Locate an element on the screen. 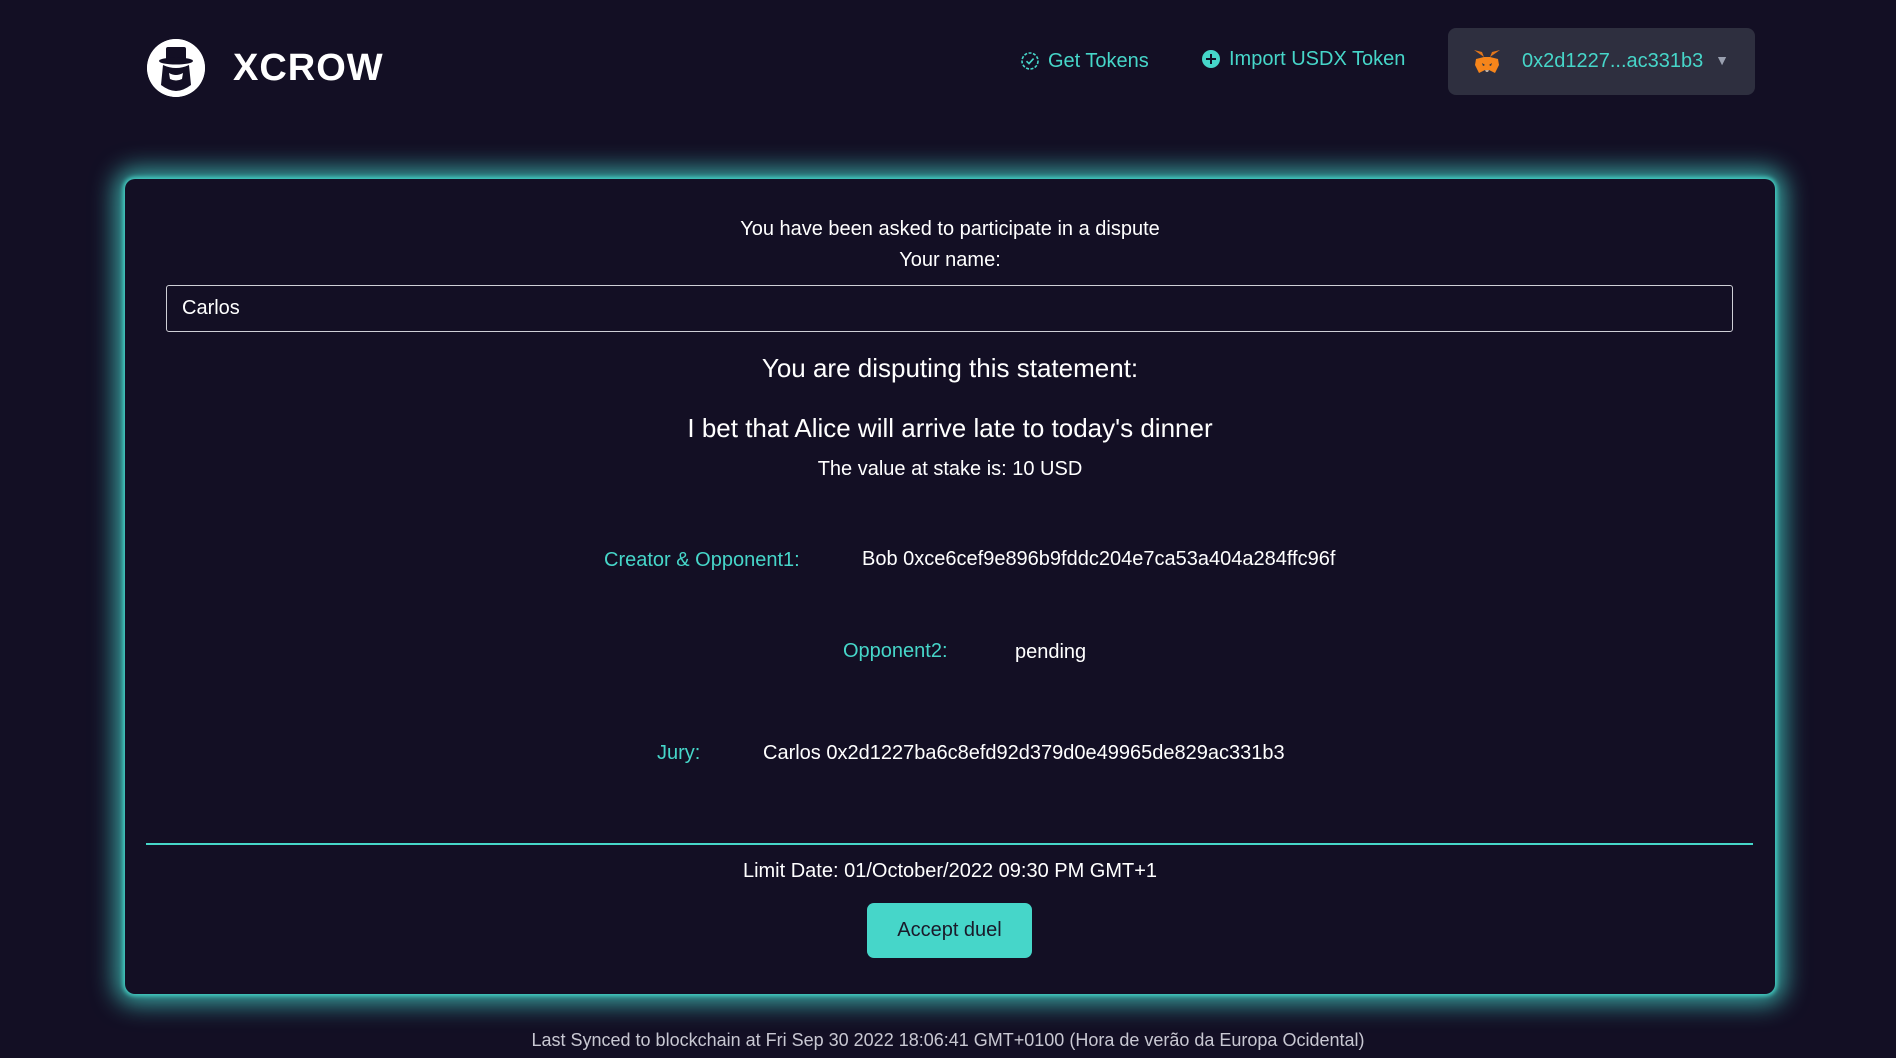  import-token-label: Import USDX Token is located at coordinates (1317, 58).